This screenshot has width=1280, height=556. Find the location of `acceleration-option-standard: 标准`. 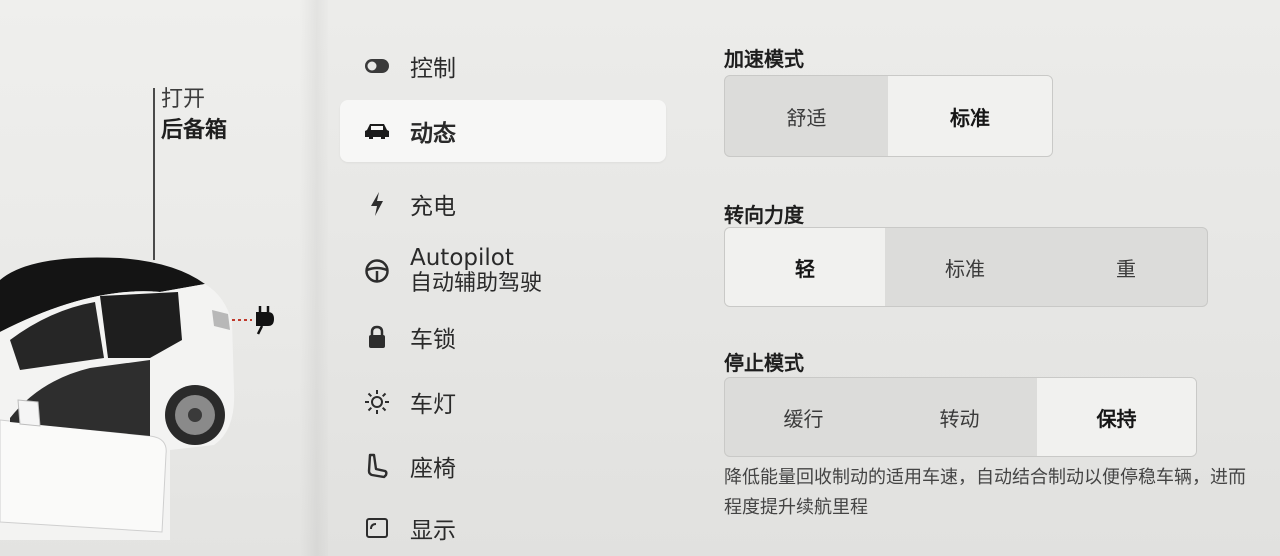

acceleration-option-standard: 标准 is located at coordinates (970, 116).